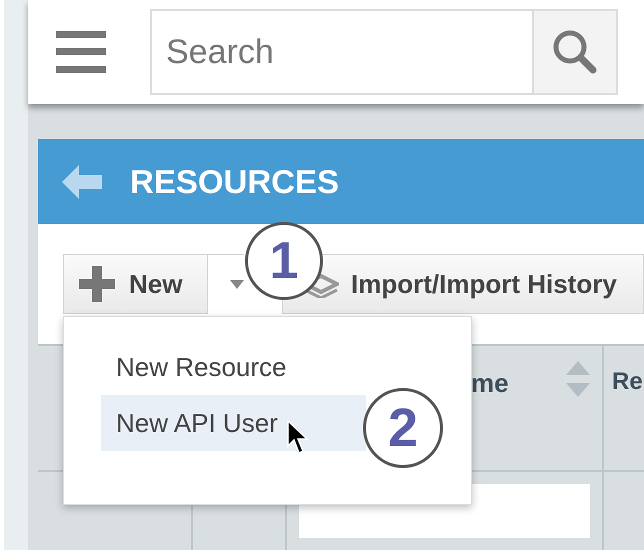 The width and height of the screenshot is (644, 550). Describe the element at coordinates (624, 408) in the screenshot. I see `column-header: Re` at that location.